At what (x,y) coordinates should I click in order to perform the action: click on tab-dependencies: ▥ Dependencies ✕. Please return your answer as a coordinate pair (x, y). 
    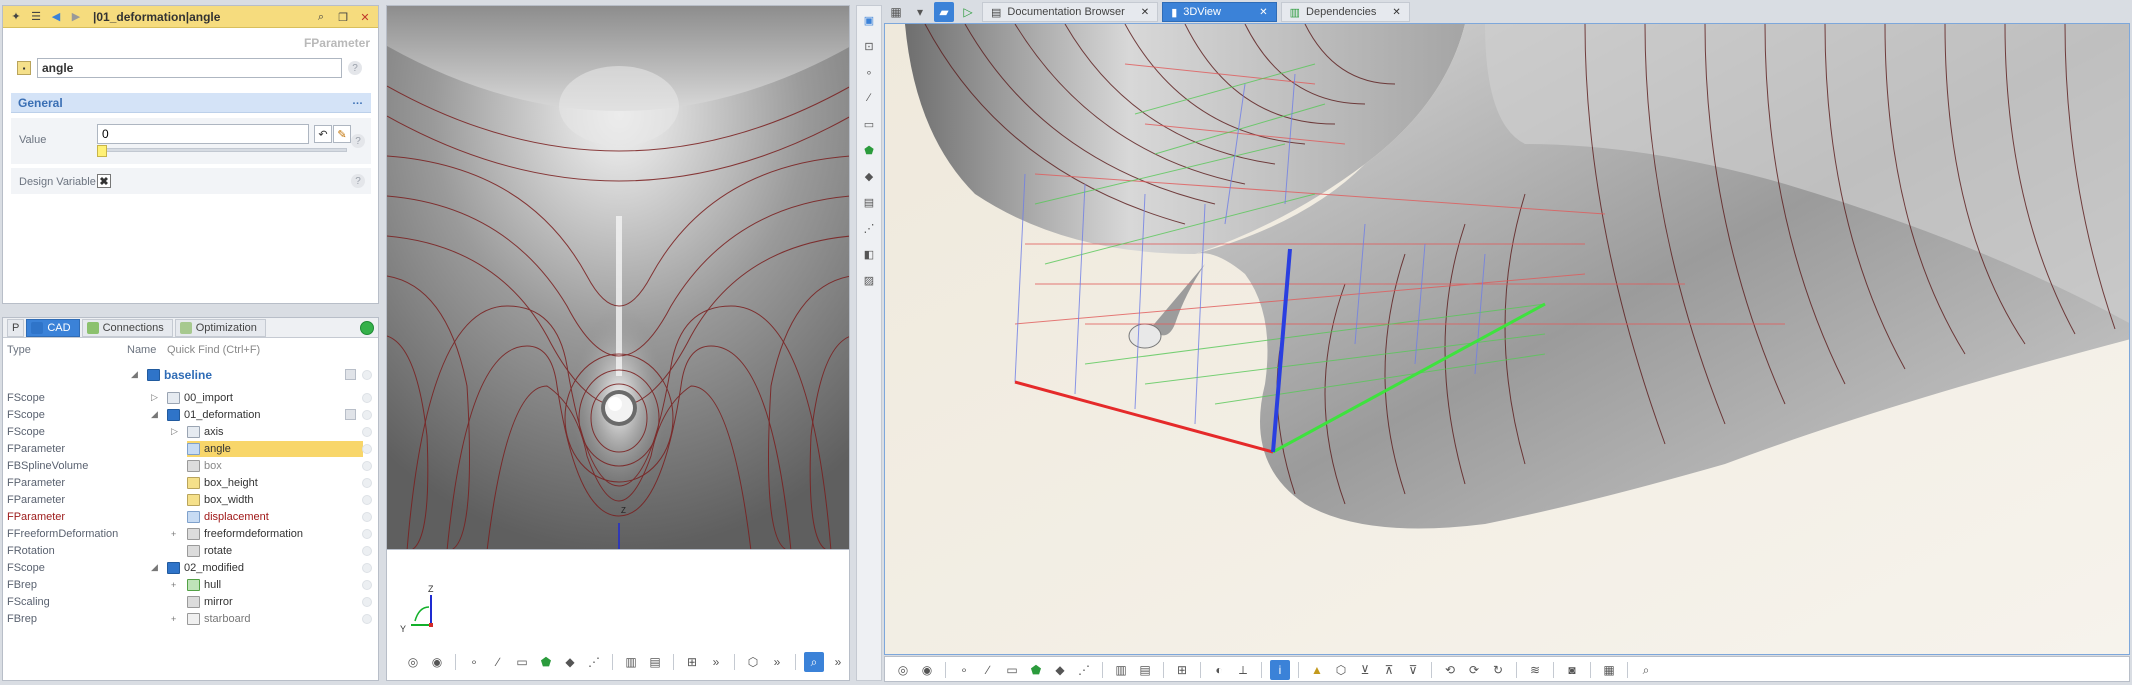
    Looking at the image, I should click on (1345, 12).